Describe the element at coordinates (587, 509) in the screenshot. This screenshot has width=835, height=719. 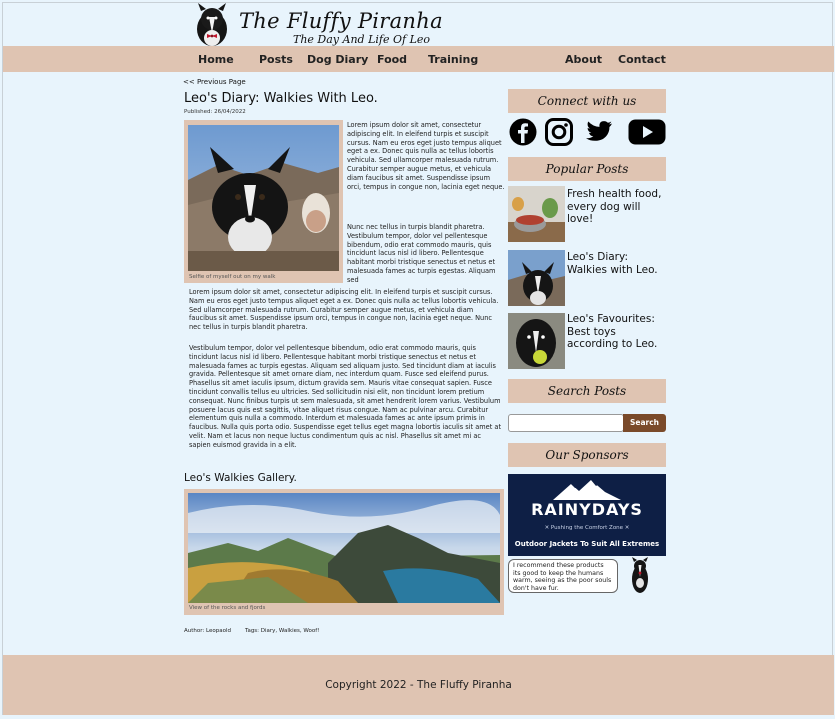
I see `sponsor-name: RAINYDAYS` at that location.